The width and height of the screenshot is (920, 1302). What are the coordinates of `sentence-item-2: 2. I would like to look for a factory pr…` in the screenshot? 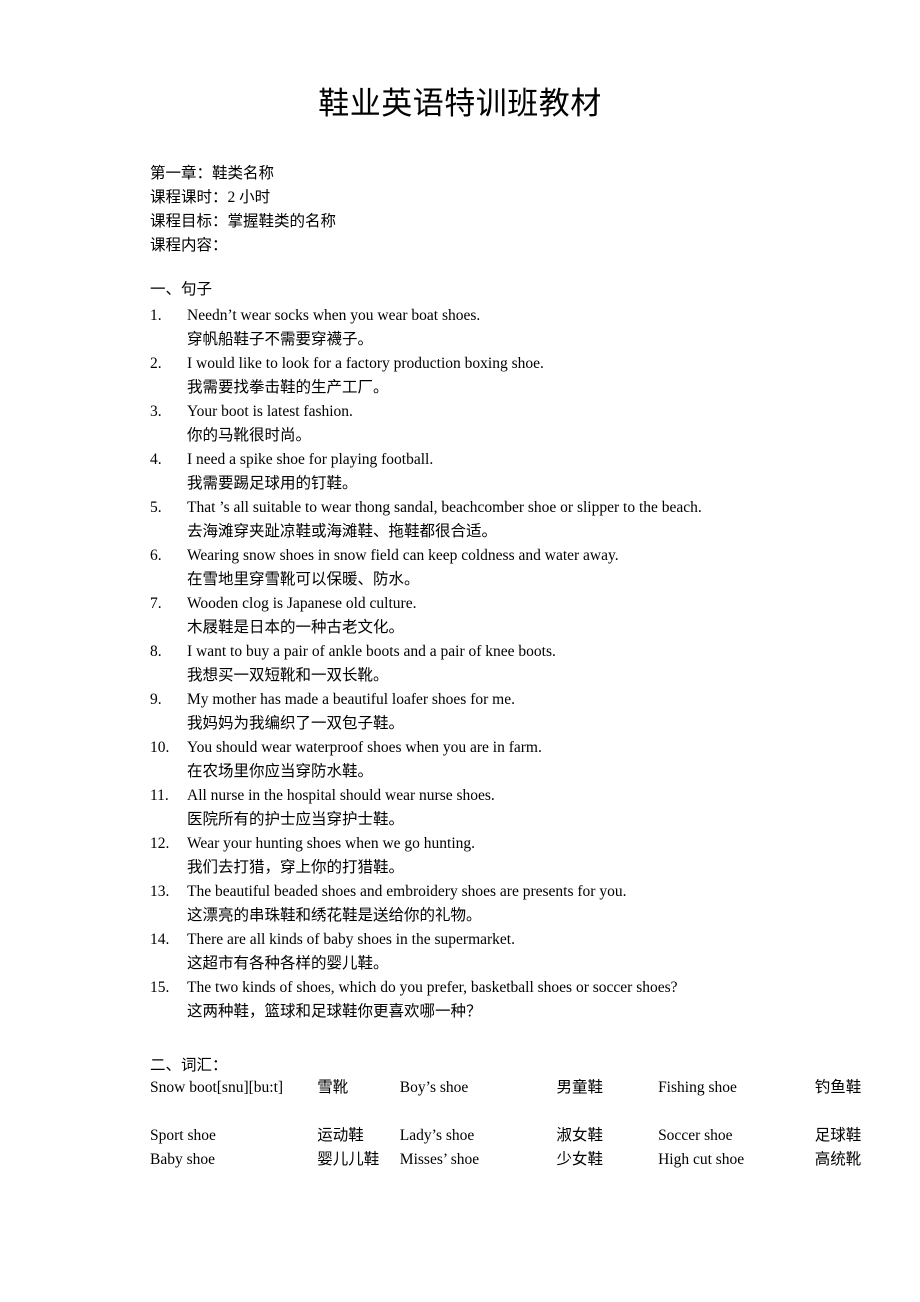 It's located at (520, 376).